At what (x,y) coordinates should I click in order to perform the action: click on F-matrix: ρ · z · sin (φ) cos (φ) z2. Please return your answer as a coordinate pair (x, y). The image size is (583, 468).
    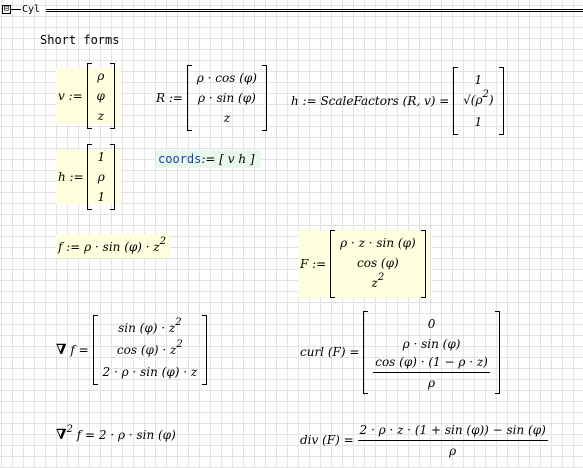
    Looking at the image, I should click on (378, 264).